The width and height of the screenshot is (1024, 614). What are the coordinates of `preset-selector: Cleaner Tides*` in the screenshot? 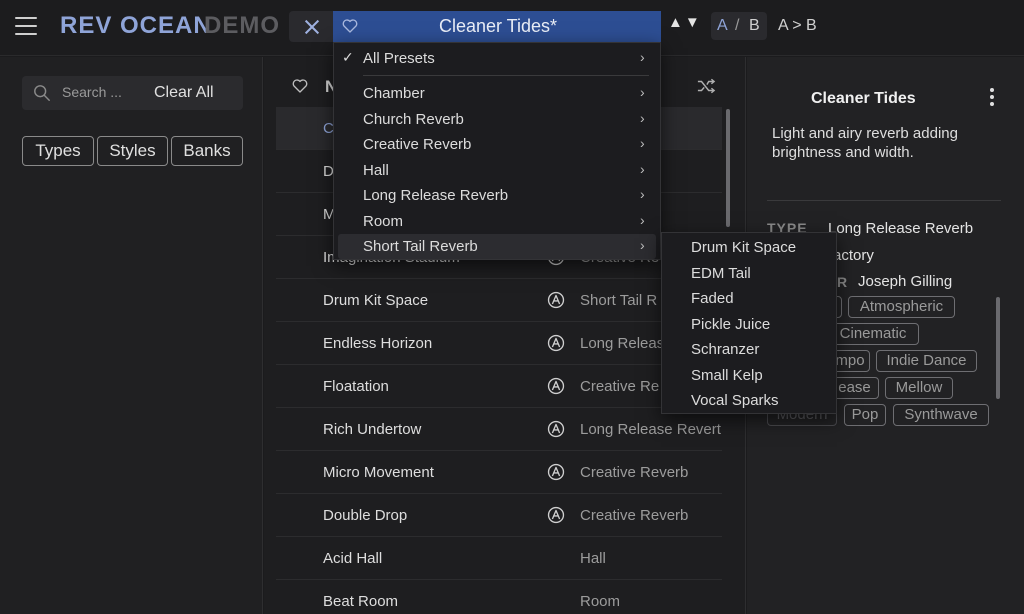 It's located at (497, 26).